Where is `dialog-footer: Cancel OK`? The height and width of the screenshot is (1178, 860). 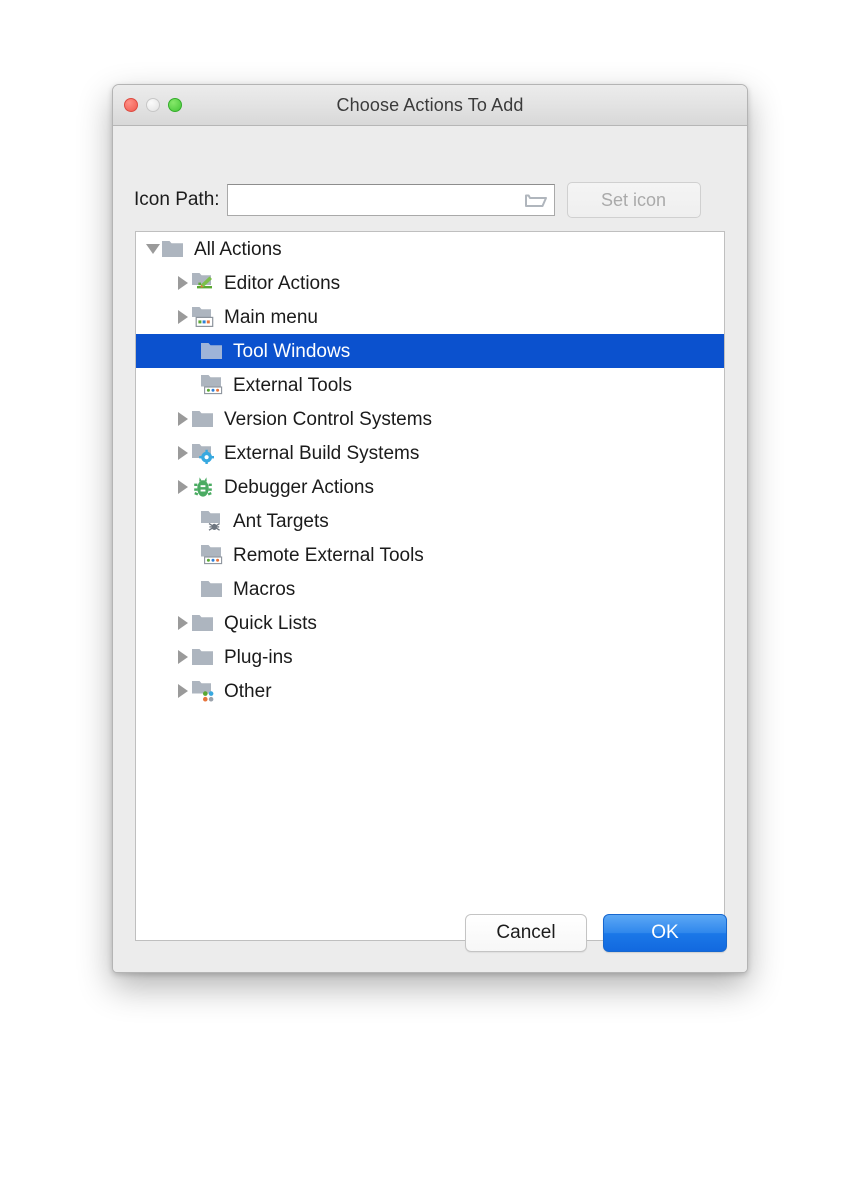 dialog-footer: Cancel OK is located at coordinates (596, 933).